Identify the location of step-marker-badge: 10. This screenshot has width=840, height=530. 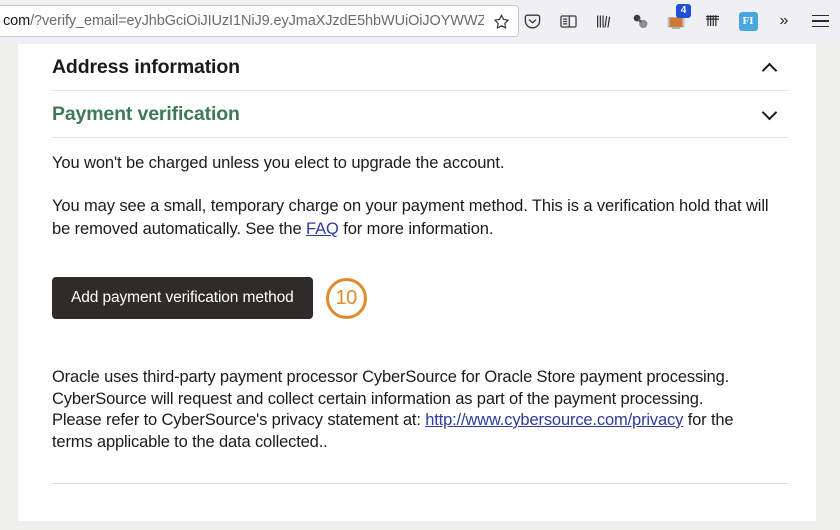
(346, 298).